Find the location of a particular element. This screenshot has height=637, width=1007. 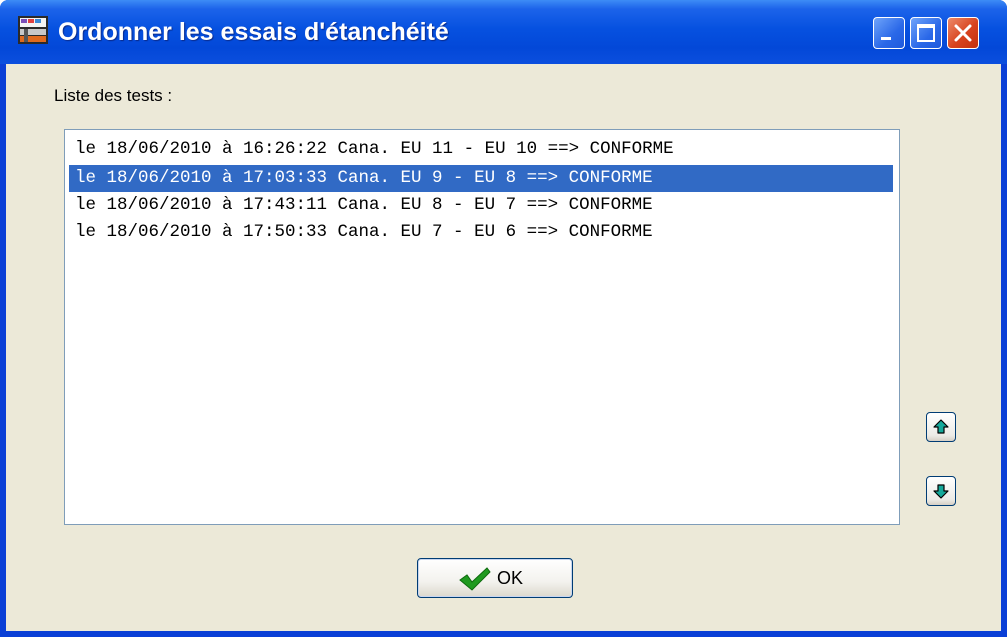

ok-label: OK is located at coordinates (510, 578).